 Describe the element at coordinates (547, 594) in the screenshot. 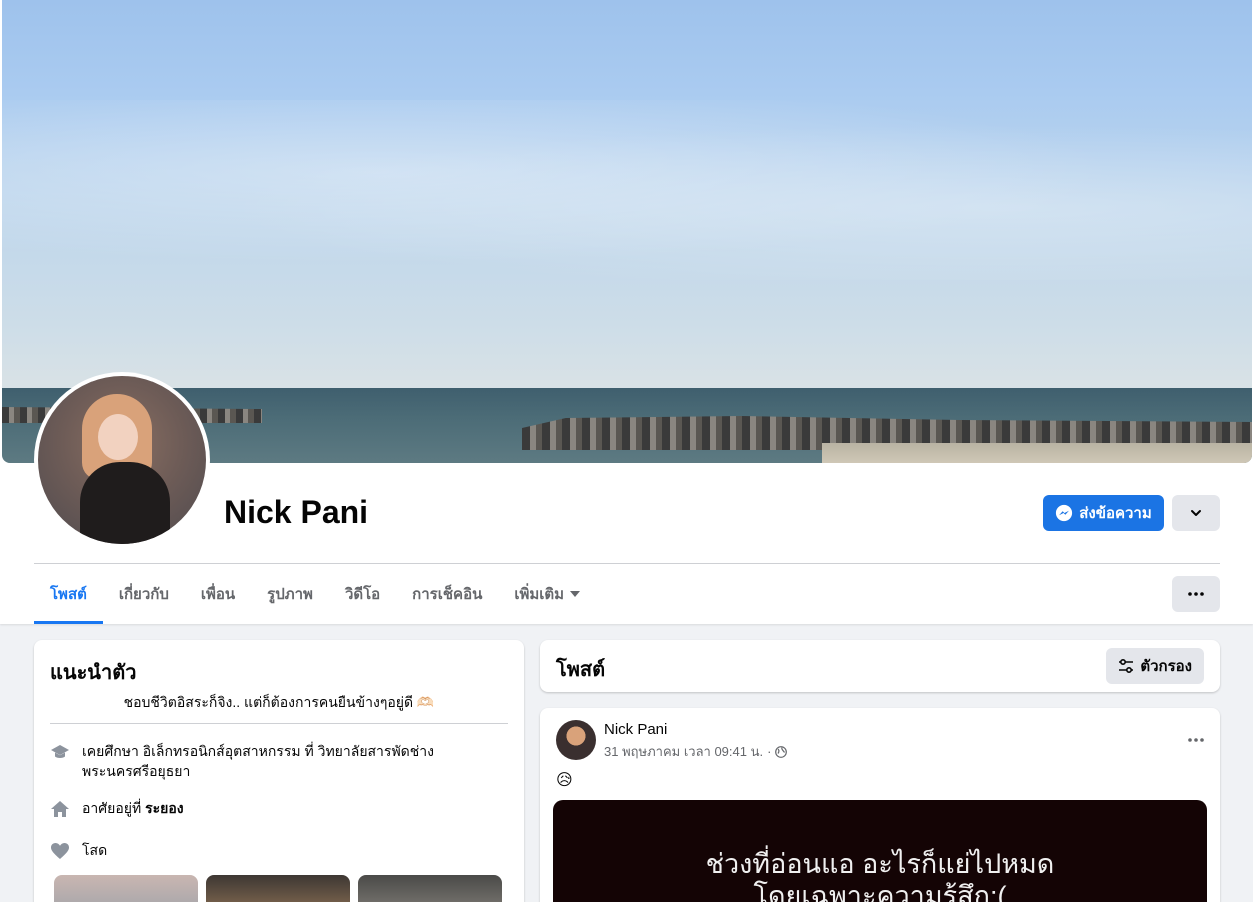

I see `tab-more: เพิ่มเติม` at that location.